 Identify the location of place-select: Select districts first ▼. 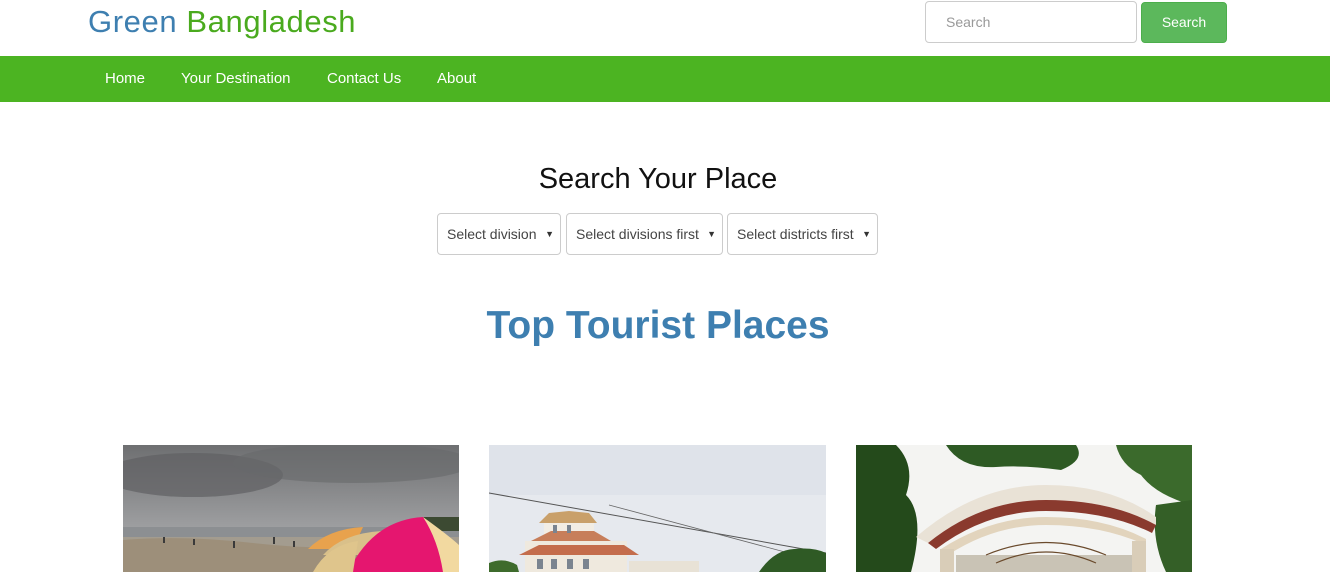
(802, 234).